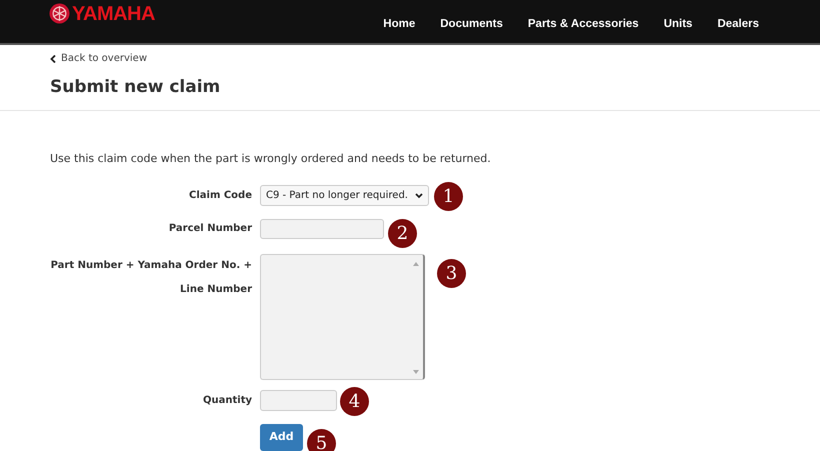 The image size is (820, 451). Describe the element at coordinates (419, 195) in the screenshot. I see `caret-icon` at that location.